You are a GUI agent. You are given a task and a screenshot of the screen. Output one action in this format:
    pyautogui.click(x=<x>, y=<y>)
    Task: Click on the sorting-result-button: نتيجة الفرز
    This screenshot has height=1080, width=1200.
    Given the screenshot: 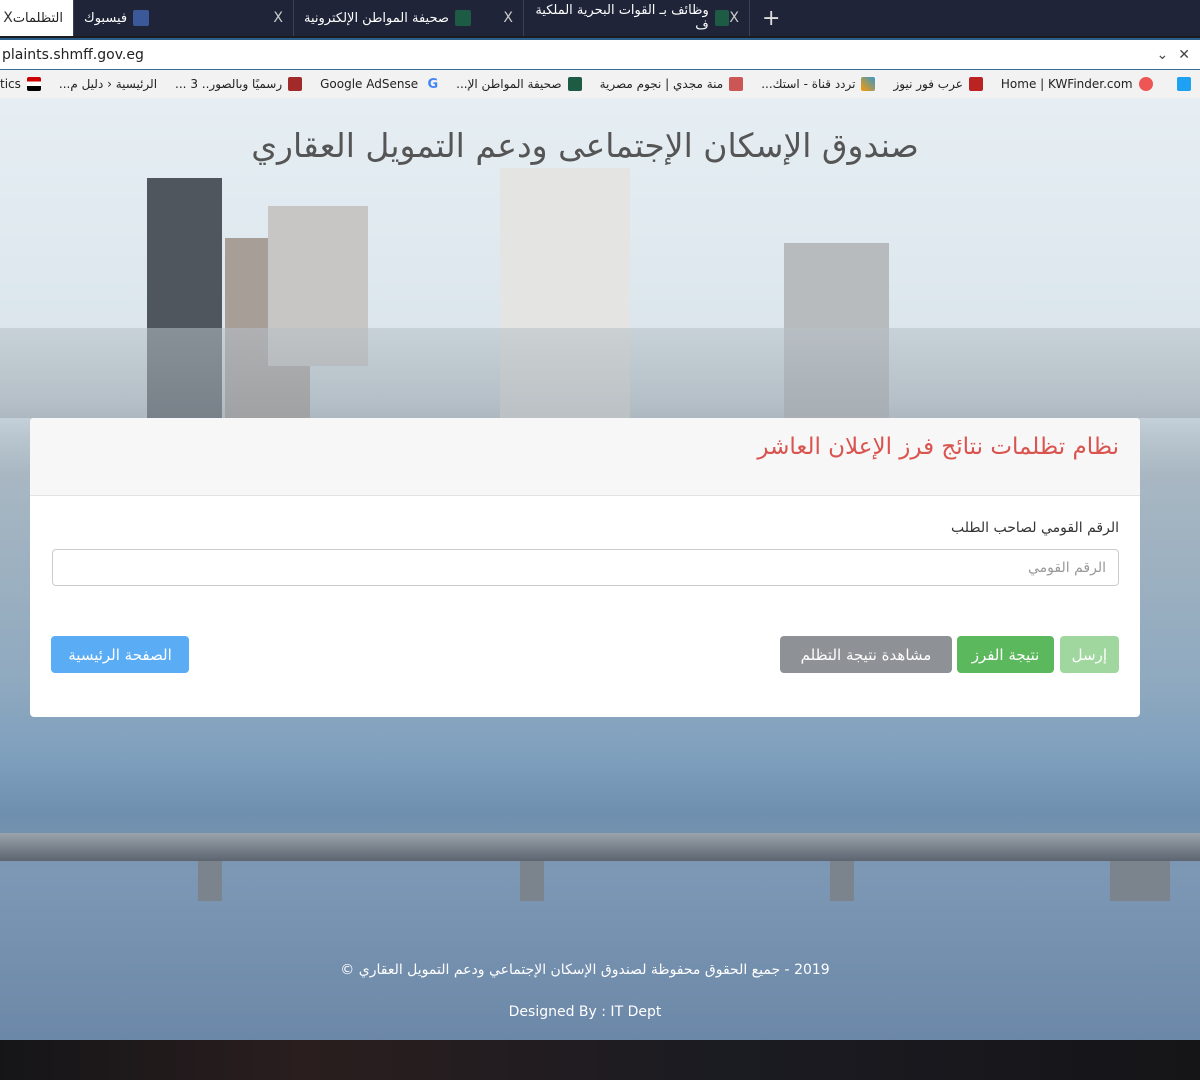 What is the action you would take?
    pyautogui.click(x=1005, y=654)
    